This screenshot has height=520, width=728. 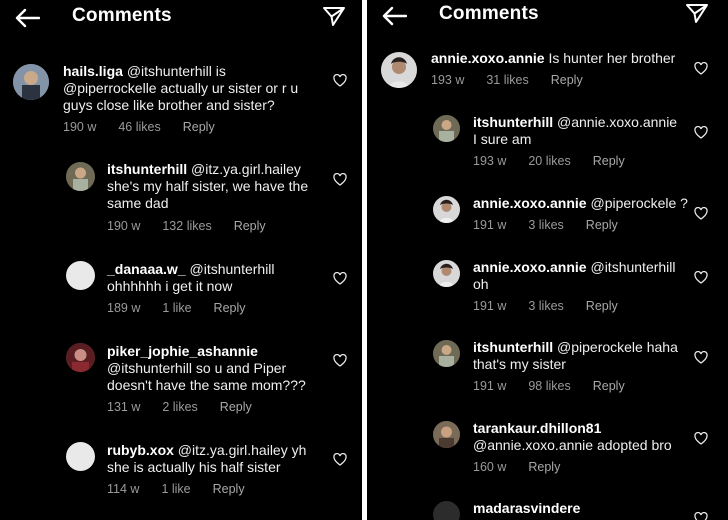 What do you see at coordinates (549, 161) in the screenshot?
I see `comment-likes: 20 likes` at bounding box center [549, 161].